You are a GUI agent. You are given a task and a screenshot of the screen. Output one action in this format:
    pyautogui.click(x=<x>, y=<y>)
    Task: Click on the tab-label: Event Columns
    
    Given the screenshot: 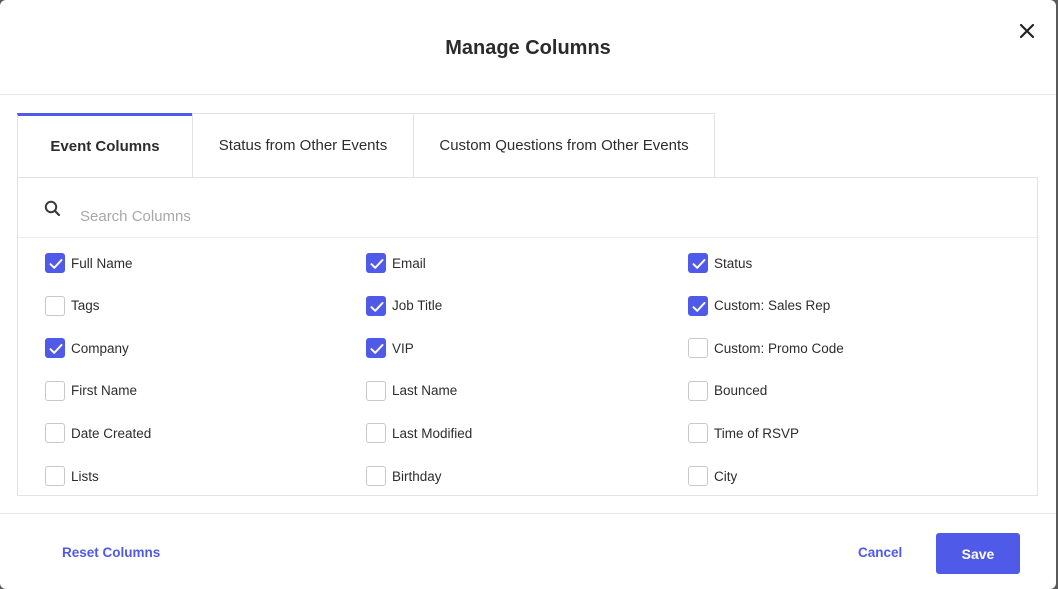 What is the action you would take?
    pyautogui.click(x=105, y=146)
    